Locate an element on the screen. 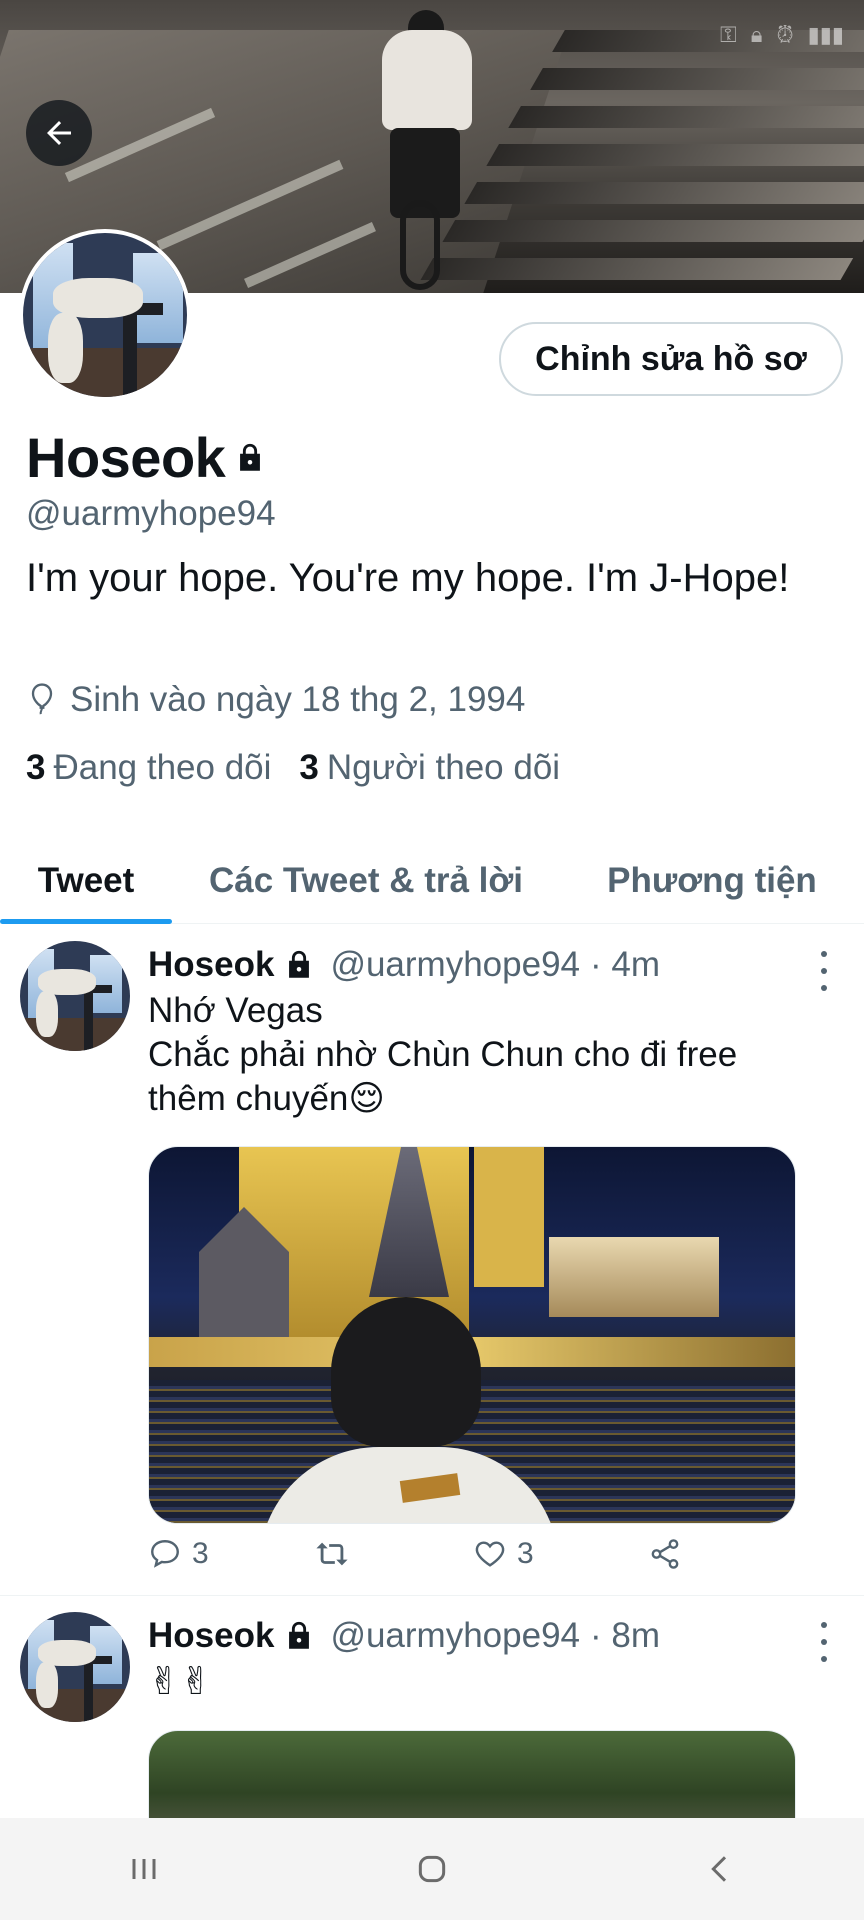 The width and height of the screenshot is (864, 1920). birth-text: Sinh vào ngày 18 thg 2, 1994 is located at coordinates (298, 699).